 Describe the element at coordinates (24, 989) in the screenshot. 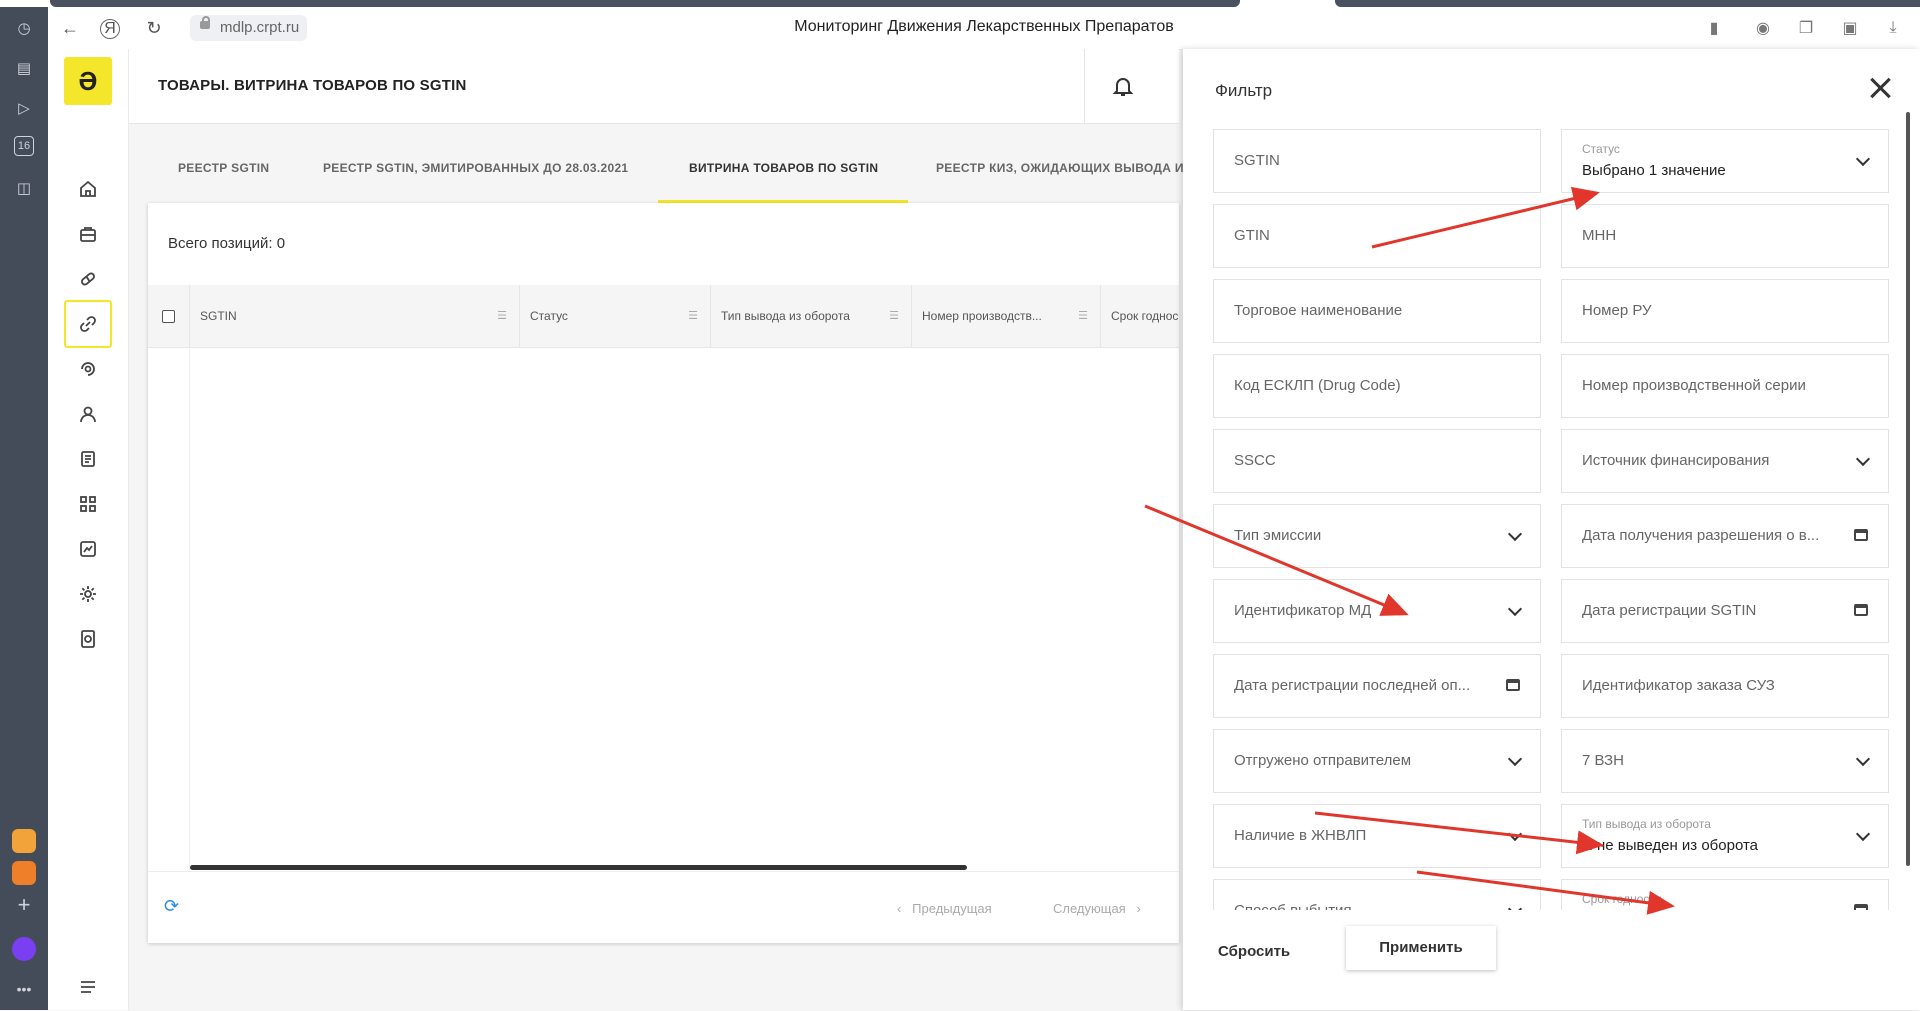

I see `more-icon: •••` at that location.